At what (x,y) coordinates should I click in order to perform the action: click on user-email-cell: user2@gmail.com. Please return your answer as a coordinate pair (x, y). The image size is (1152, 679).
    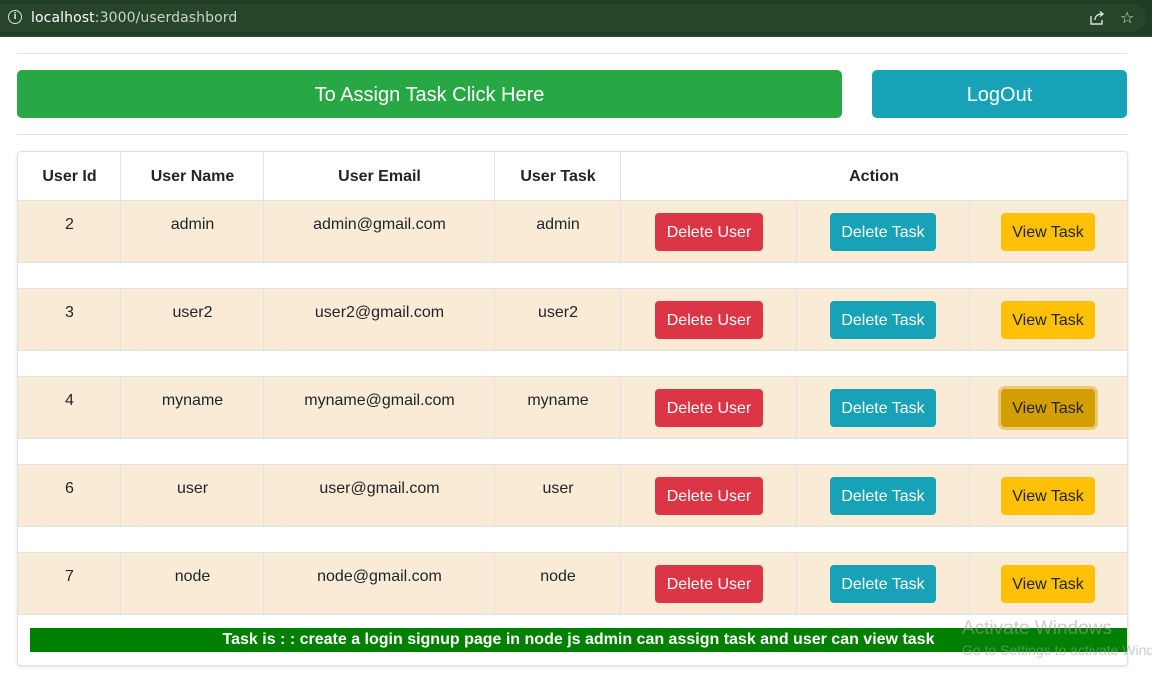
    Looking at the image, I should click on (379, 312).